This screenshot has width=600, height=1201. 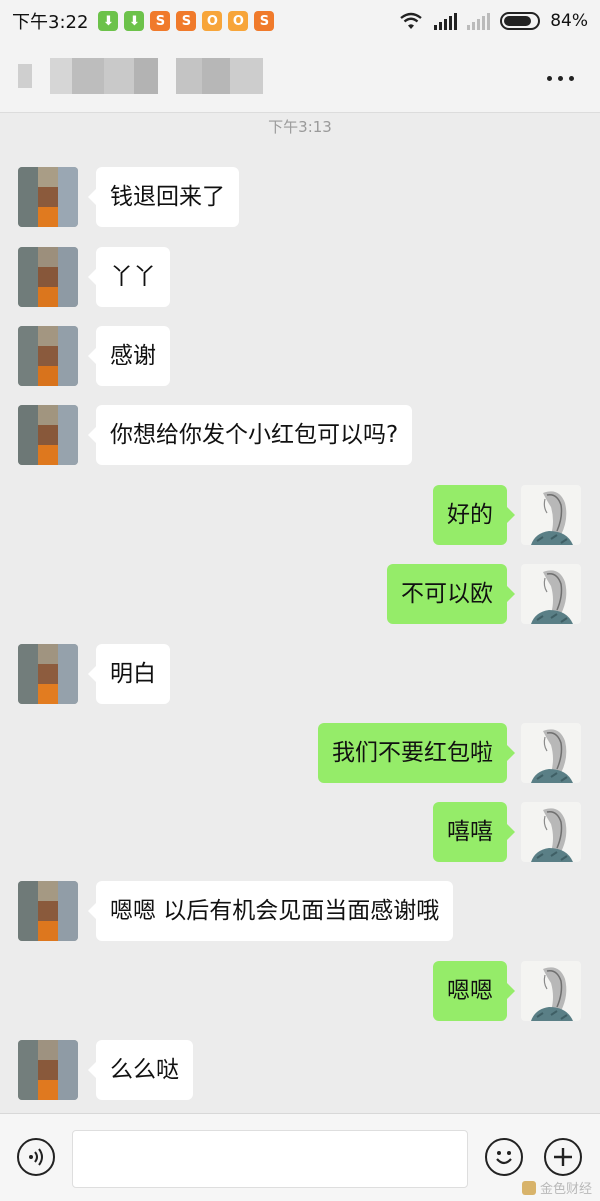 I want to click on incoming-message: 么么哒, so click(x=140, y=1070).